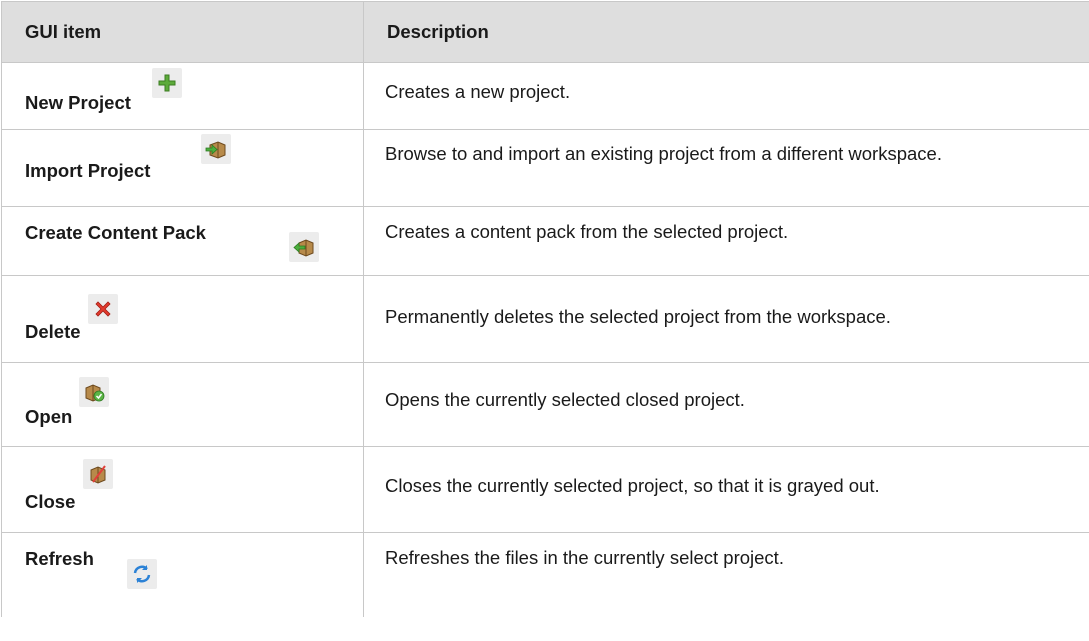 This screenshot has width=1089, height=641. Describe the element at coordinates (49, 416) in the screenshot. I see `gui-item-label: Open` at that location.